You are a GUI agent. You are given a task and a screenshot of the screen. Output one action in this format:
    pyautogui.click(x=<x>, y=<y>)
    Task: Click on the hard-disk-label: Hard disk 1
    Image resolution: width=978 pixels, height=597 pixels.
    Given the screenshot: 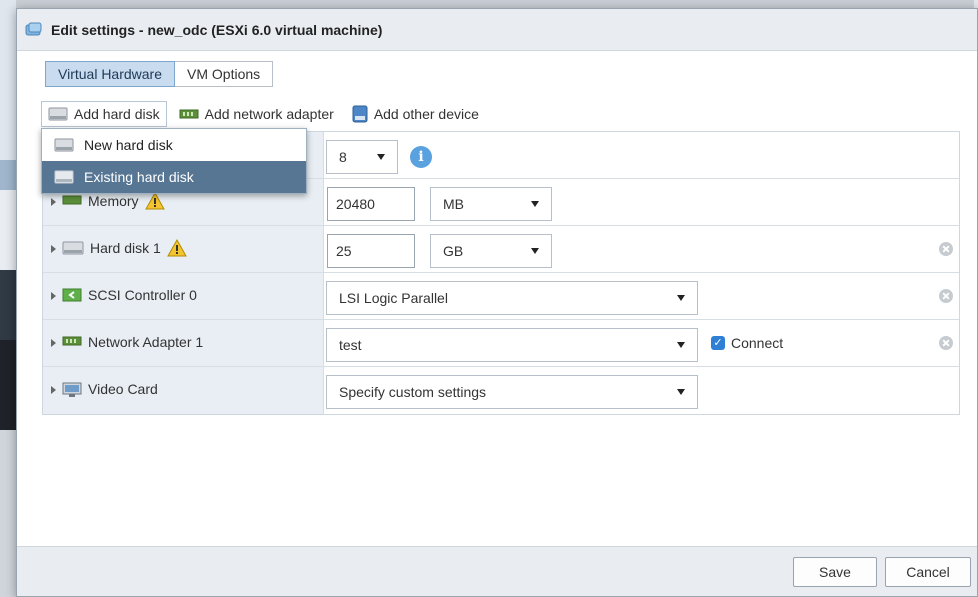 What is the action you would take?
    pyautogui.click(x=125, y=248)
    